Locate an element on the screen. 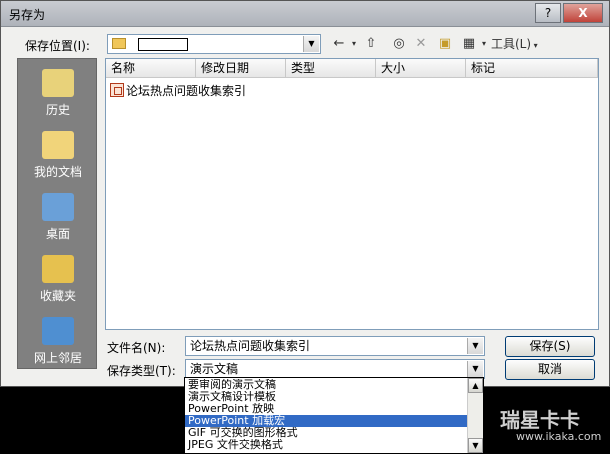  powerpoint-file-icon is located at coordinates (117, 90).